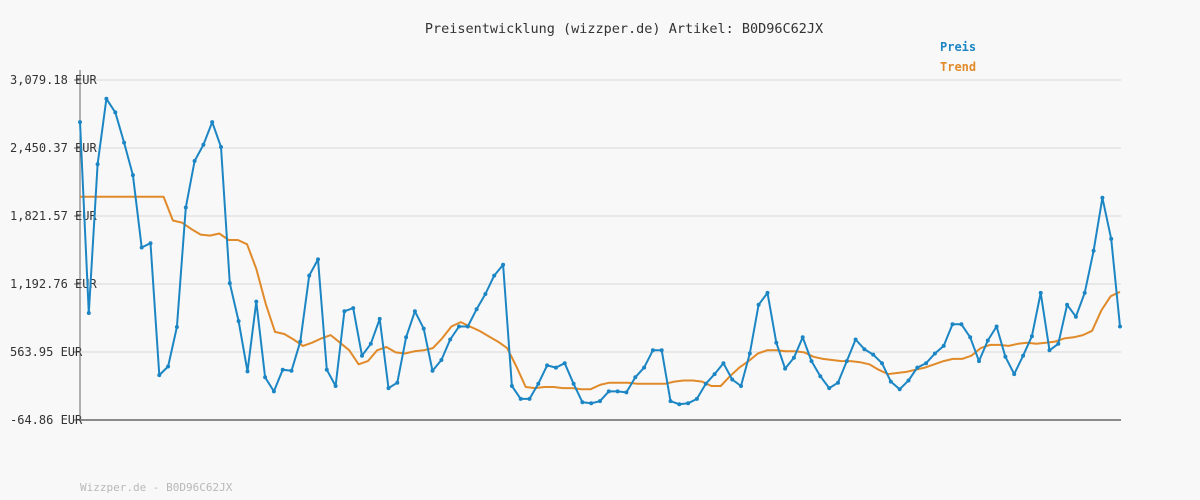 The image size is (1200, 500). Describe the element at coordinates (53, 80) in the screenshot. I see `y-tick-label: 3,079.18 EUR` at that location.